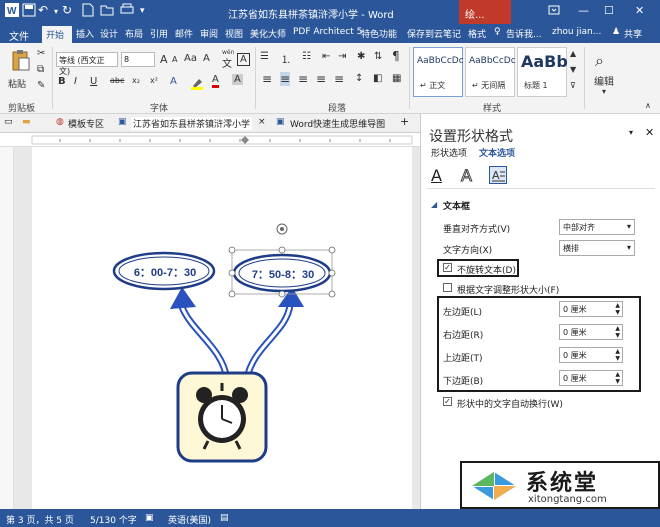  What do you see at coordinates (85, 33) in the screenshot?
I see `tab-insert: 插入` at bounding box center [85, 33].